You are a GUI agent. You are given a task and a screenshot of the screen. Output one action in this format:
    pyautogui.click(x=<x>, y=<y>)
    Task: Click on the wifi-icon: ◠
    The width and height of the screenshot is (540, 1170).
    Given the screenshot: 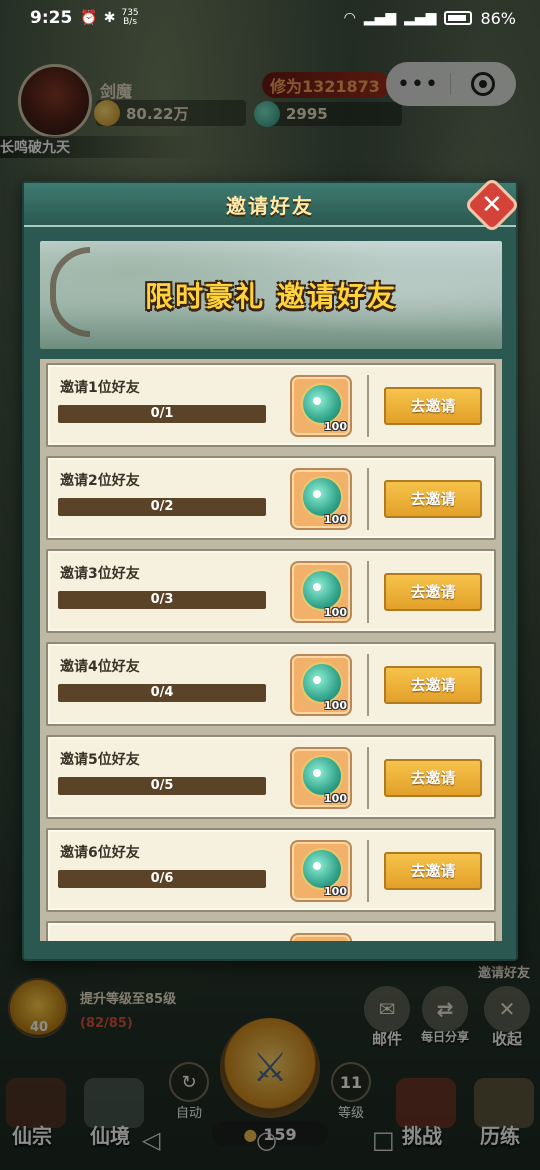 What is the action you would take?
    pyautogui.click(x=349, y=18)
    